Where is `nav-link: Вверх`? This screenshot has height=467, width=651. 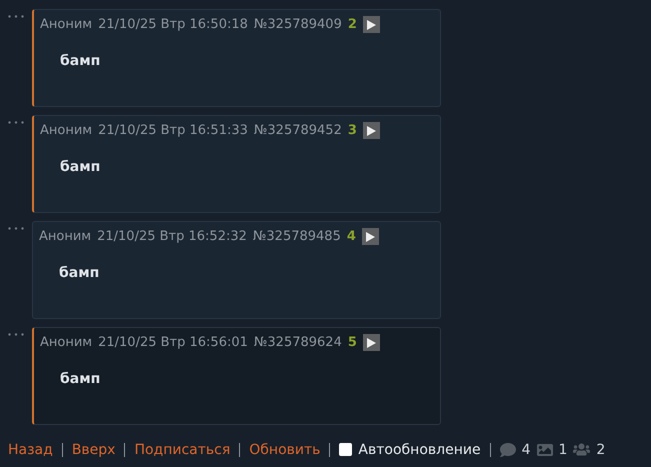 nav-link: Вверх is located at coordinates (94, 450).